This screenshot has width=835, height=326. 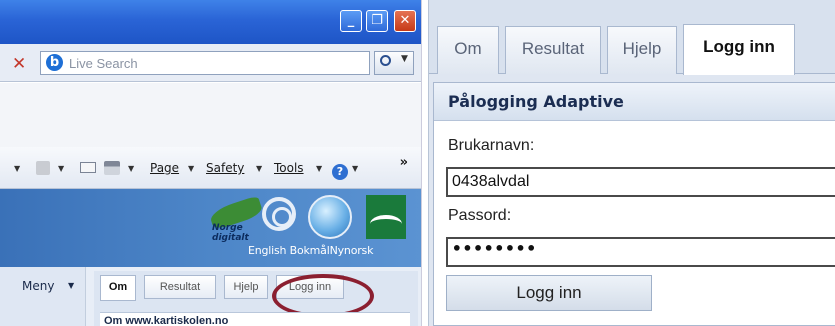 What do you see at coordinates (351, 21) in the screenshot?
I see `minimize-icon: _` at bounding box center [351, 21].